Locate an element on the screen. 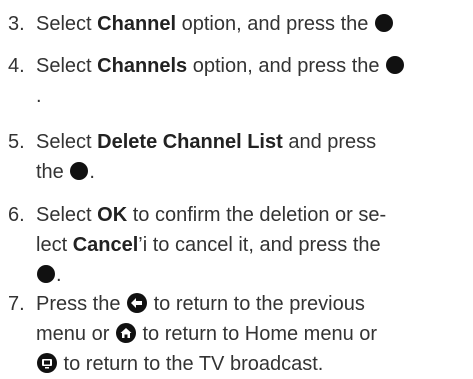  step-3: 3. Select Channel option, and press the is located at coordinates (238, 24).